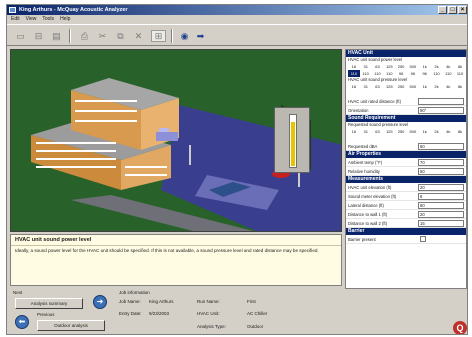 This screenshot has width=472, height=337. What do you see at coordinates (138, 36) in the screenshot?
I see `paste-icon: ✕` at bounding box center [138, 36].